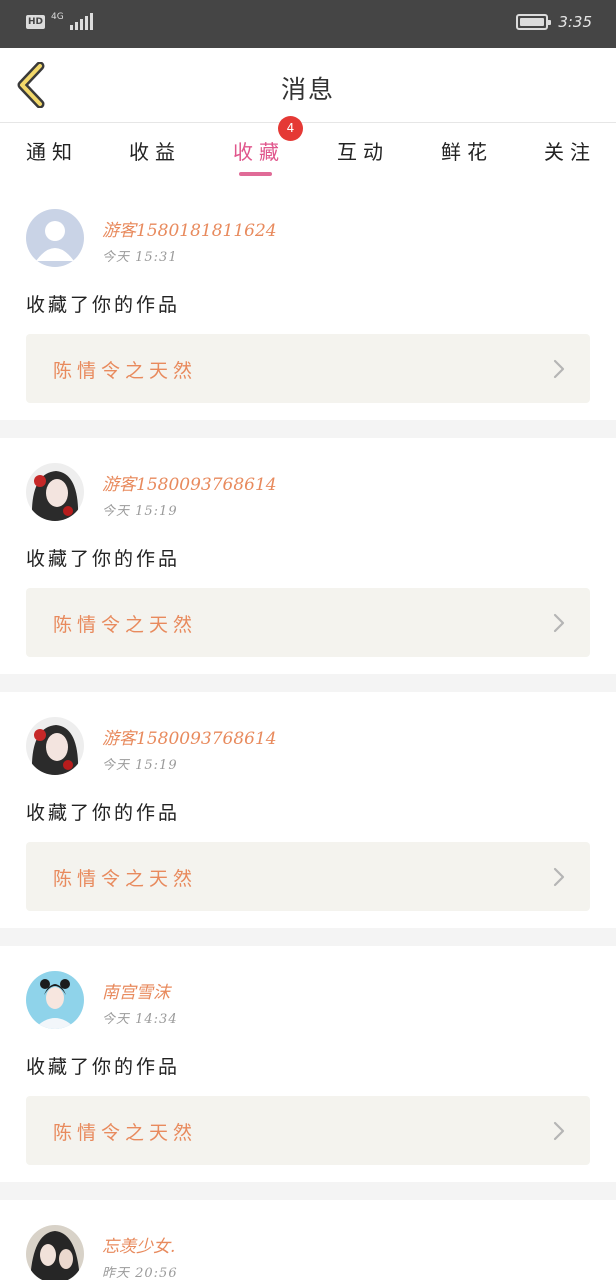 Image resolution: width=616 pixels, height=1280 pixels. What do you see at coordinates (140, 257) in the screenshot?
I see `timestamp: 今天 15:31` at bounding box center [140, 257].